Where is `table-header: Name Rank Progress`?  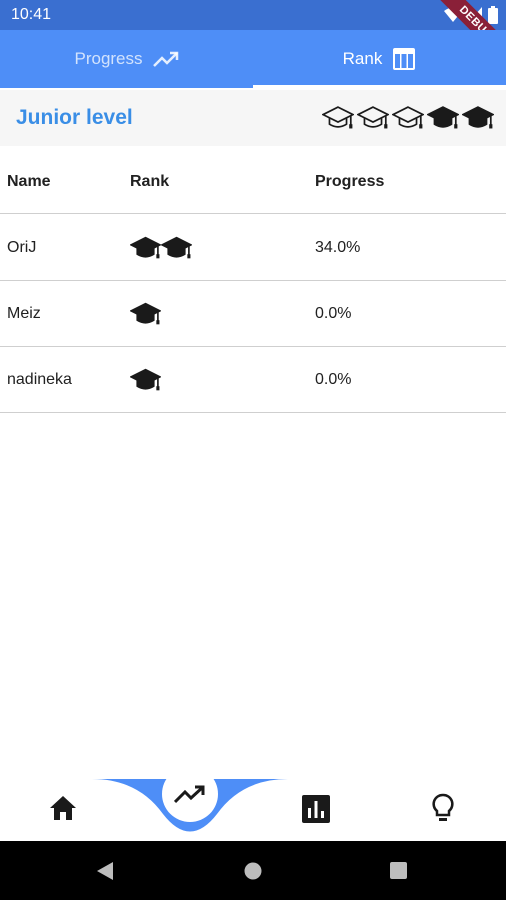
table-header: Name Rank Progress is located at coordinates (253, 182).